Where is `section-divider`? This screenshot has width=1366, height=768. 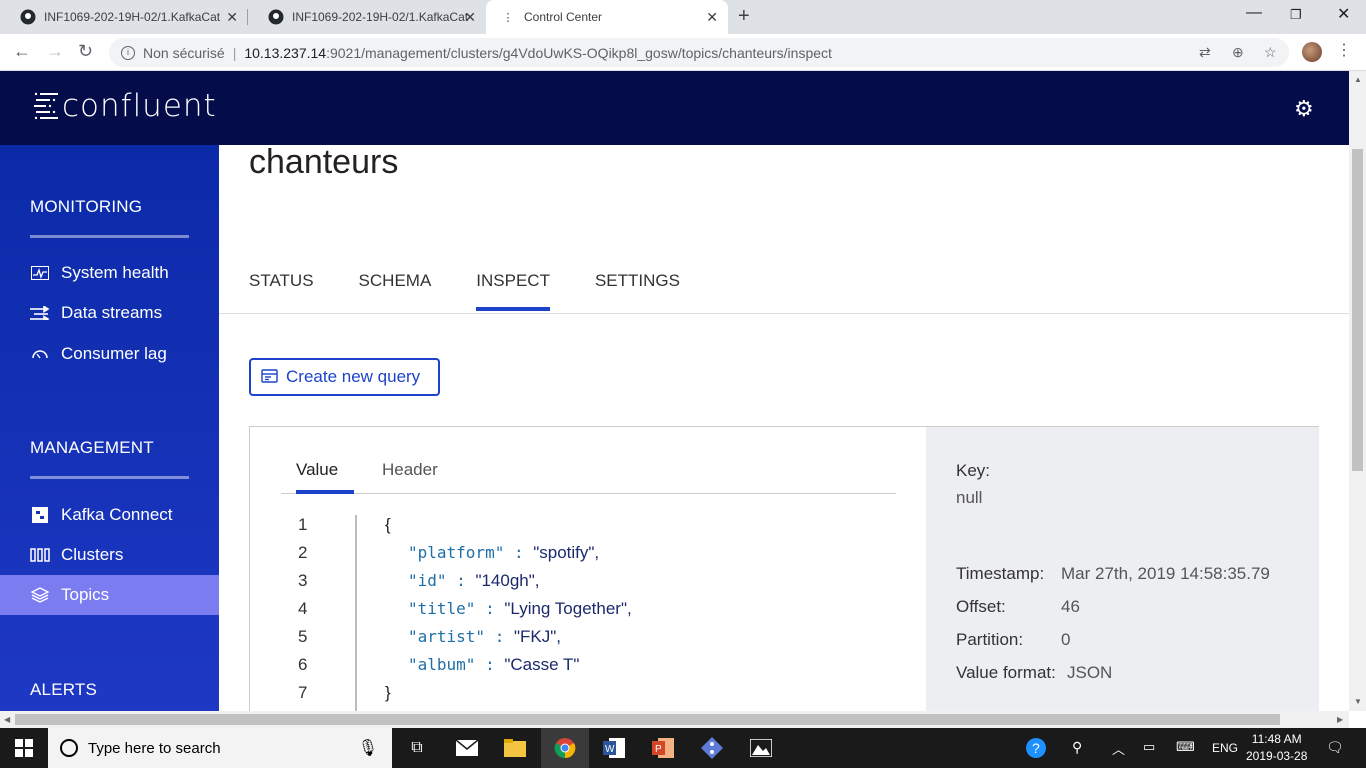 section-divider is located at coordinates (109, 477).